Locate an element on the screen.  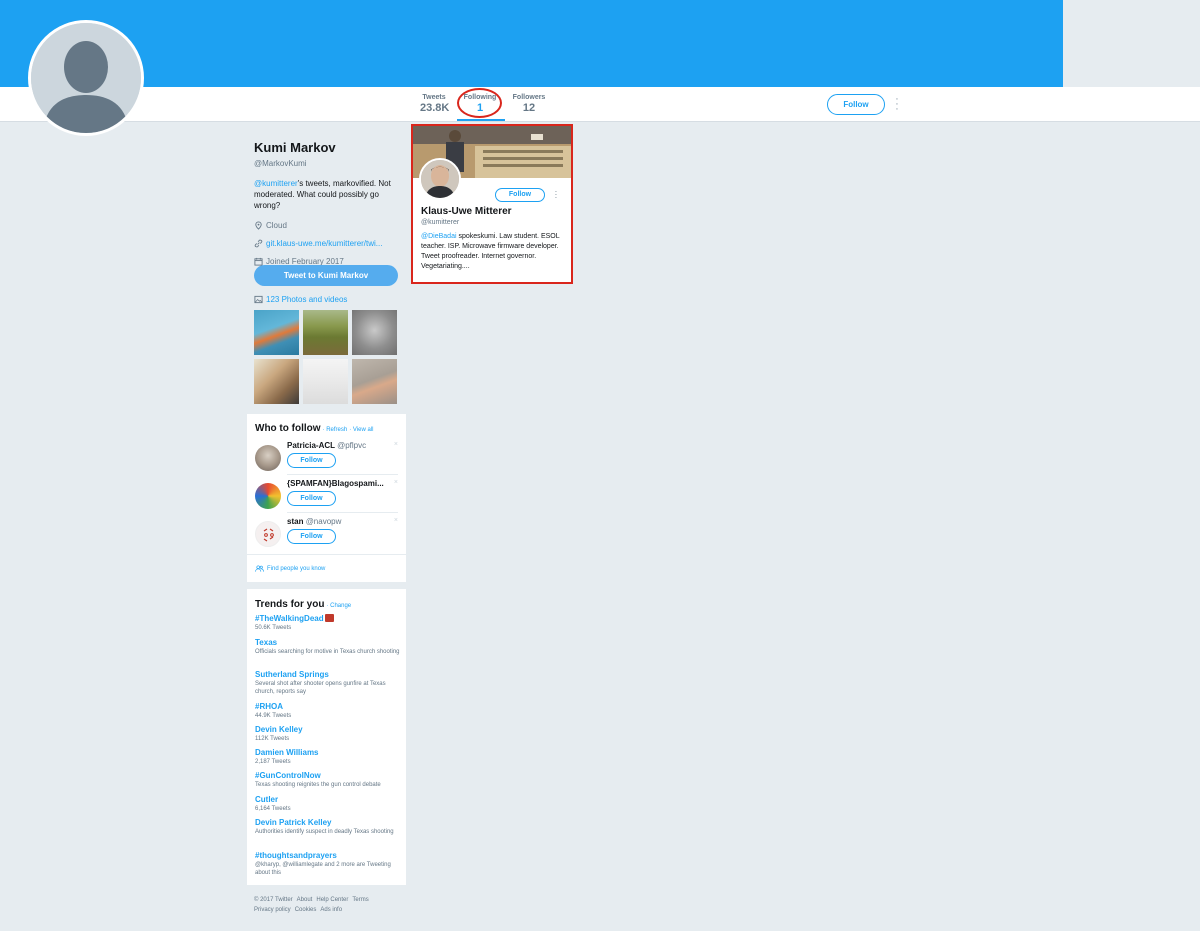
following-user-avatar is located at coordinates (440, 179).